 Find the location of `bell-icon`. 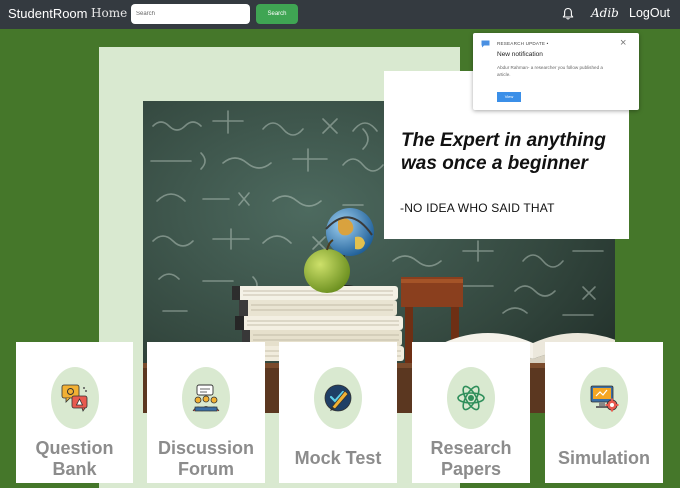

bell-icon is located at coordinates (568, 14).